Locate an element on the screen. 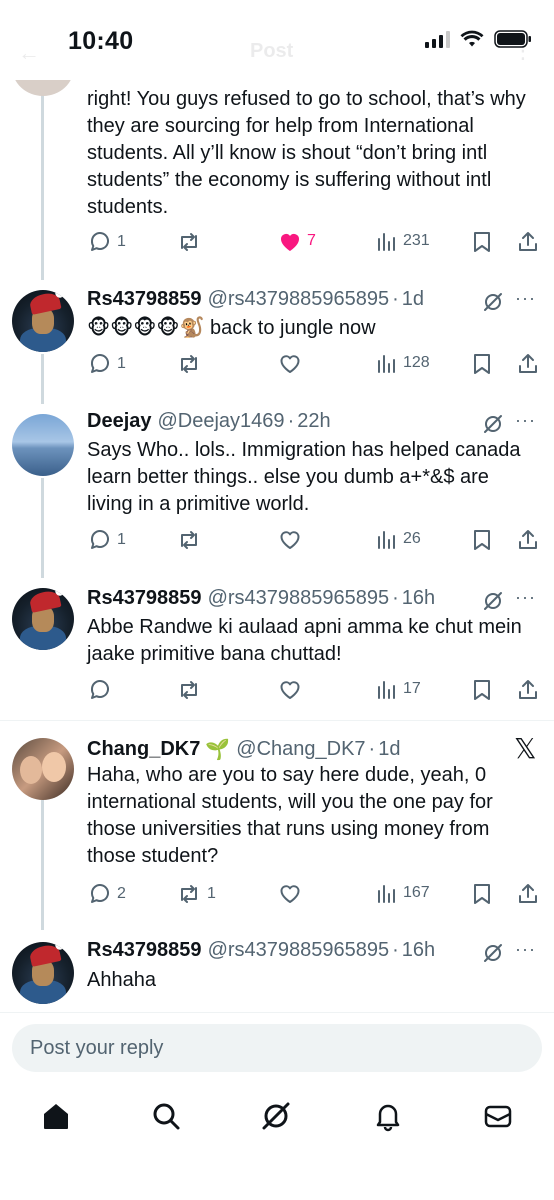 The width and height of the screenshot is (554, 1200). reply-count: 1 is located at coordinates (121, 363).